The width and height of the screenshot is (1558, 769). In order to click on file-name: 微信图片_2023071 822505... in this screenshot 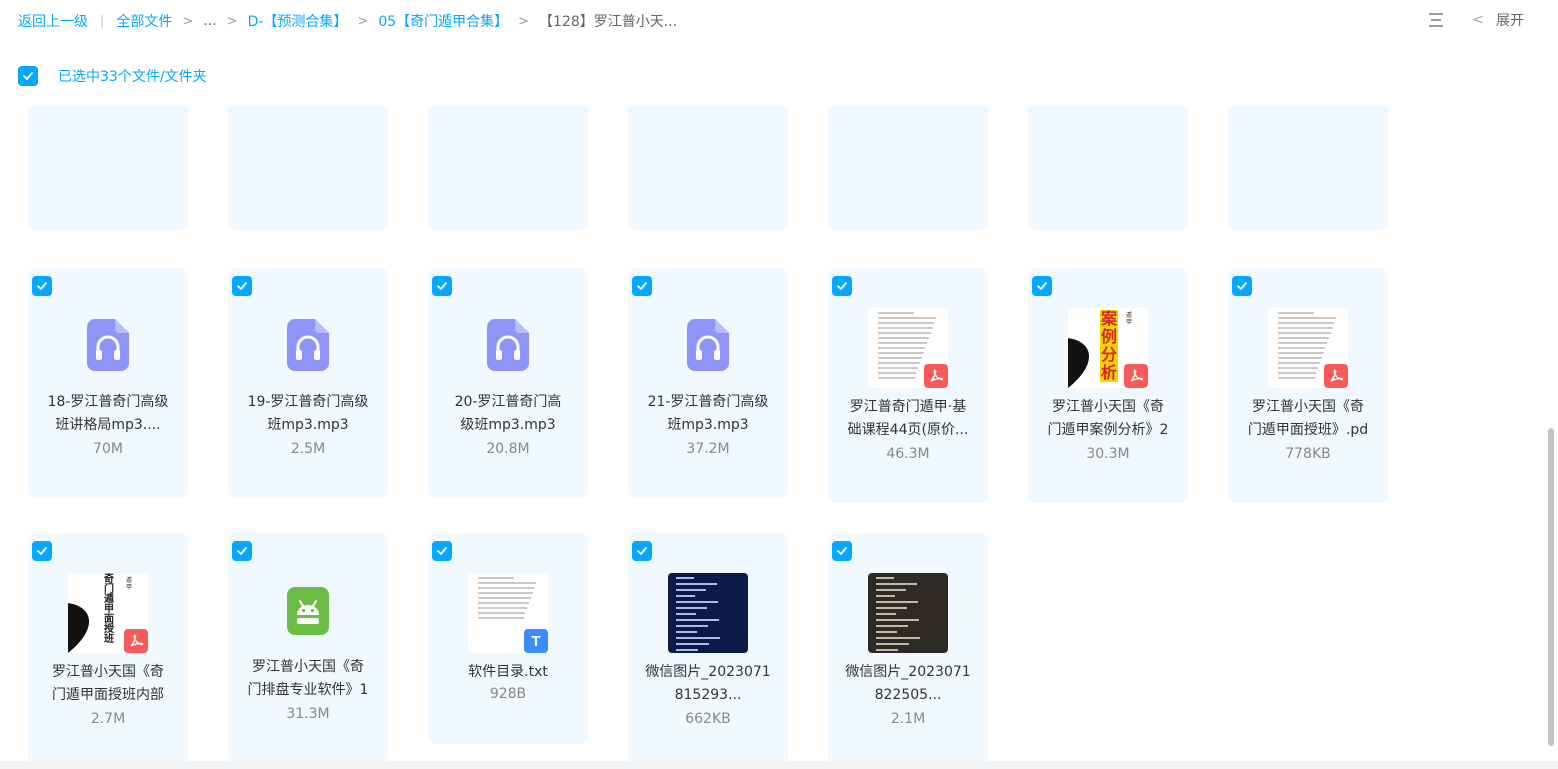, I will do `click(908, 684)`.